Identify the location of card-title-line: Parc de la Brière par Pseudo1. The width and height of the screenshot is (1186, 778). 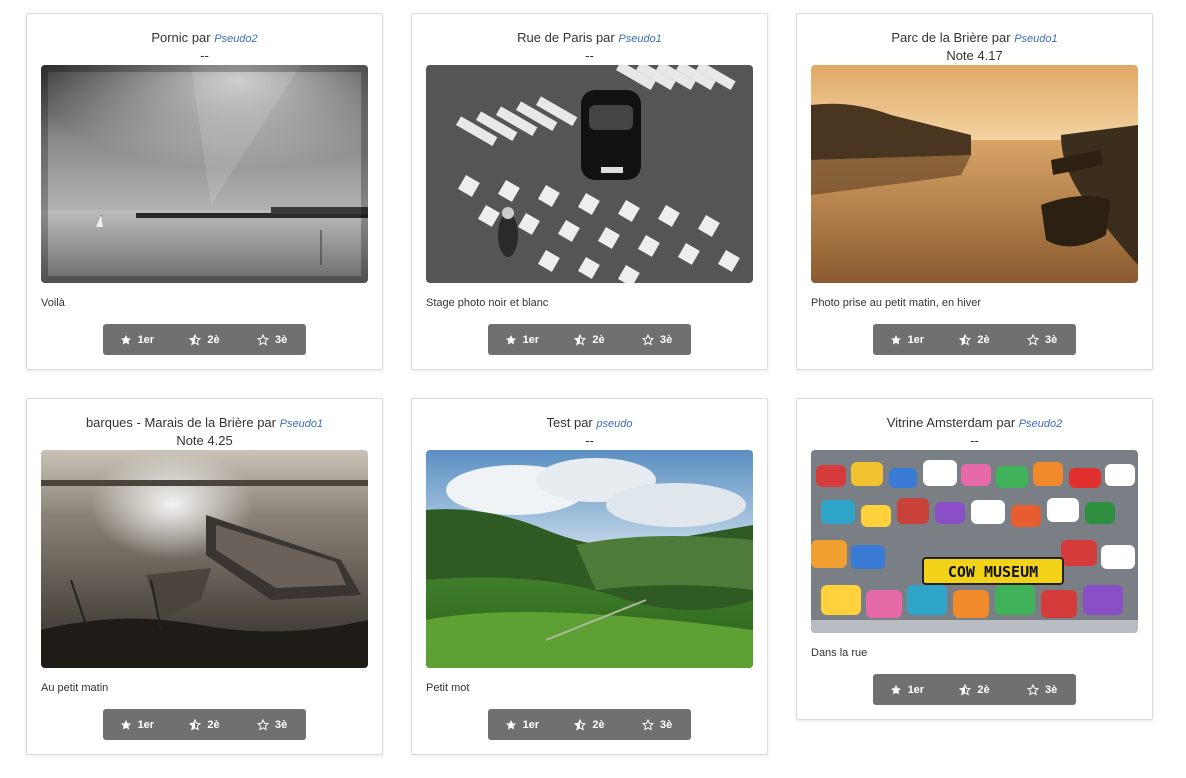
(974, 38).